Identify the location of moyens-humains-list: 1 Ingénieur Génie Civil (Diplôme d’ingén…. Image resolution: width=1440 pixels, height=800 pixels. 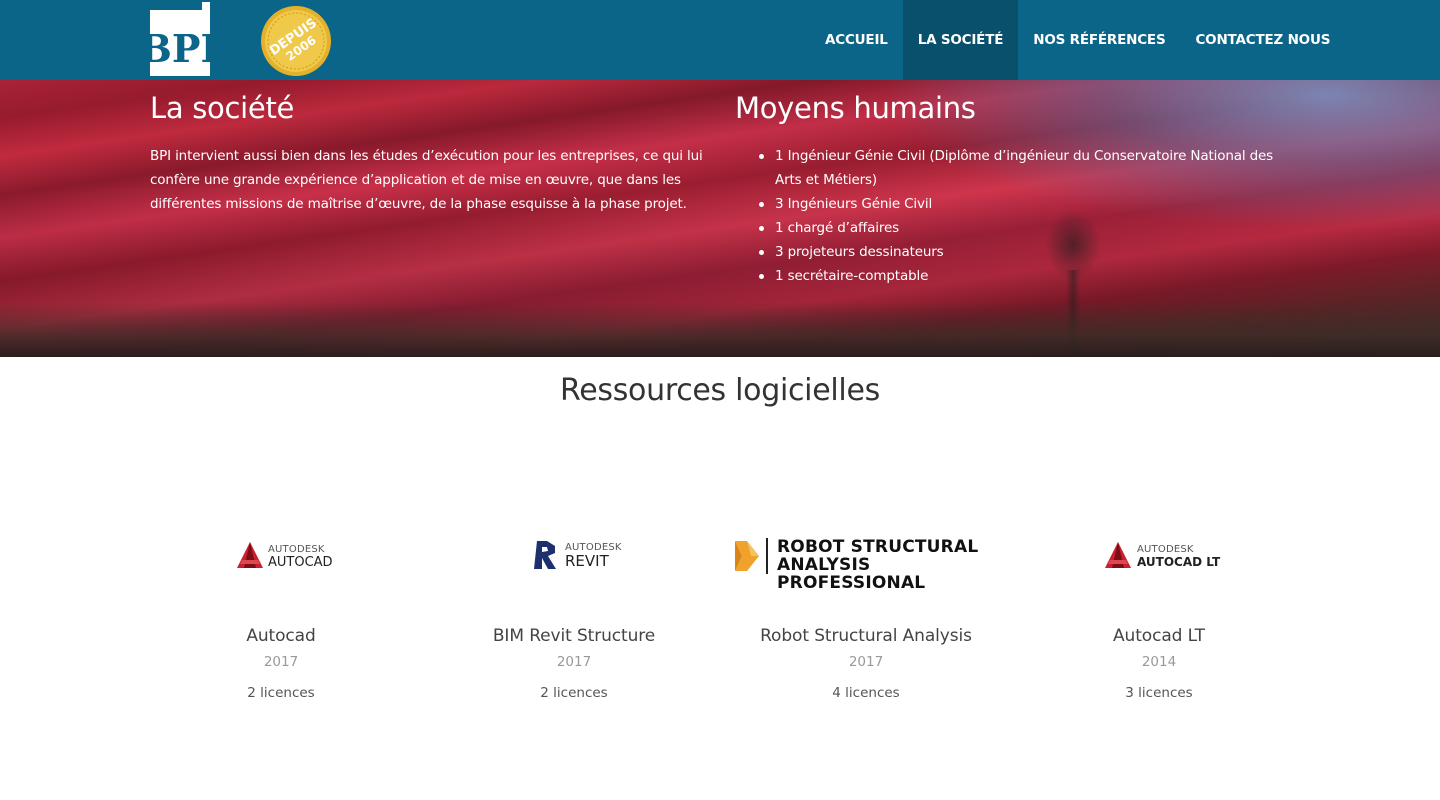
(1026, 216).